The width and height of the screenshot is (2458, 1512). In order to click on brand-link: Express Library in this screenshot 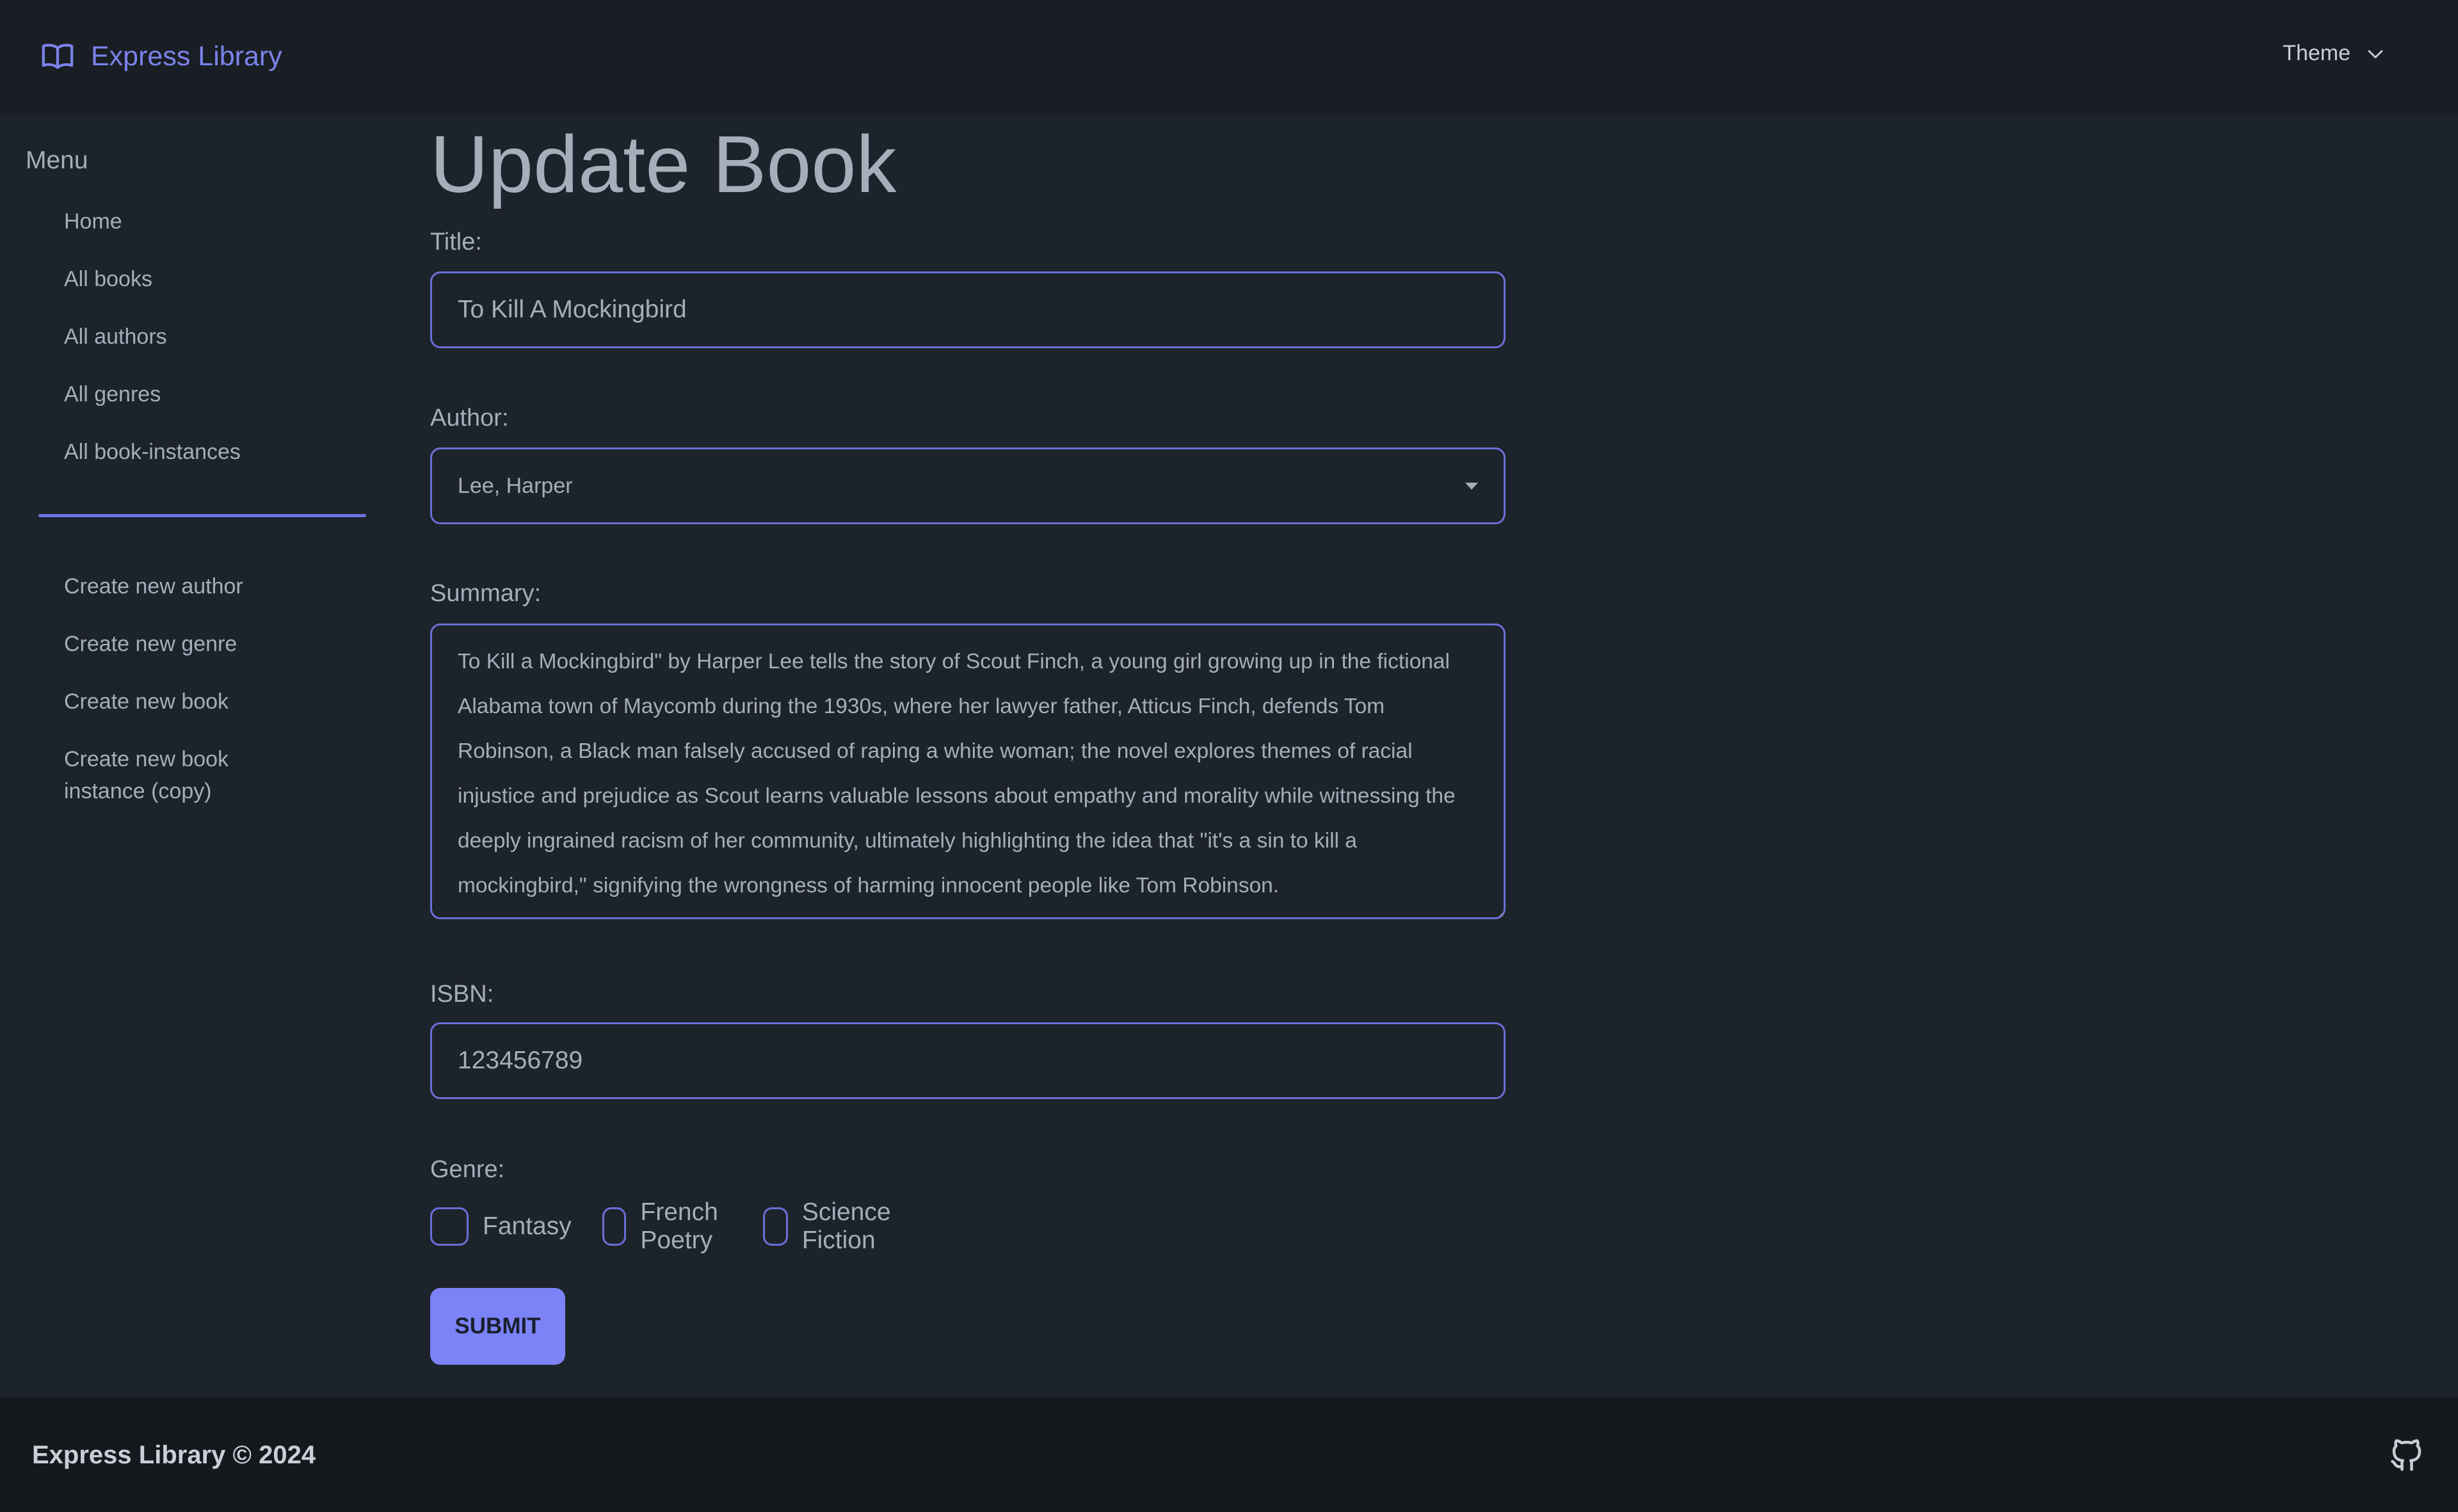, I will do `click(161, 56)`.